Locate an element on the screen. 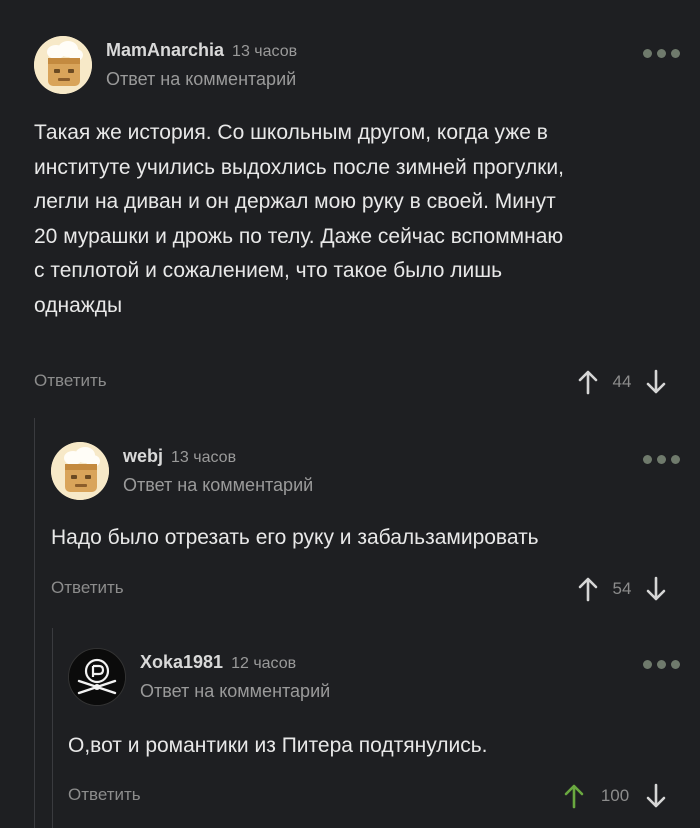 Image resolution: width=700 pixels, height=828 pixels. pirate-skull-avatar-icon is located at coordinates (97, 677).